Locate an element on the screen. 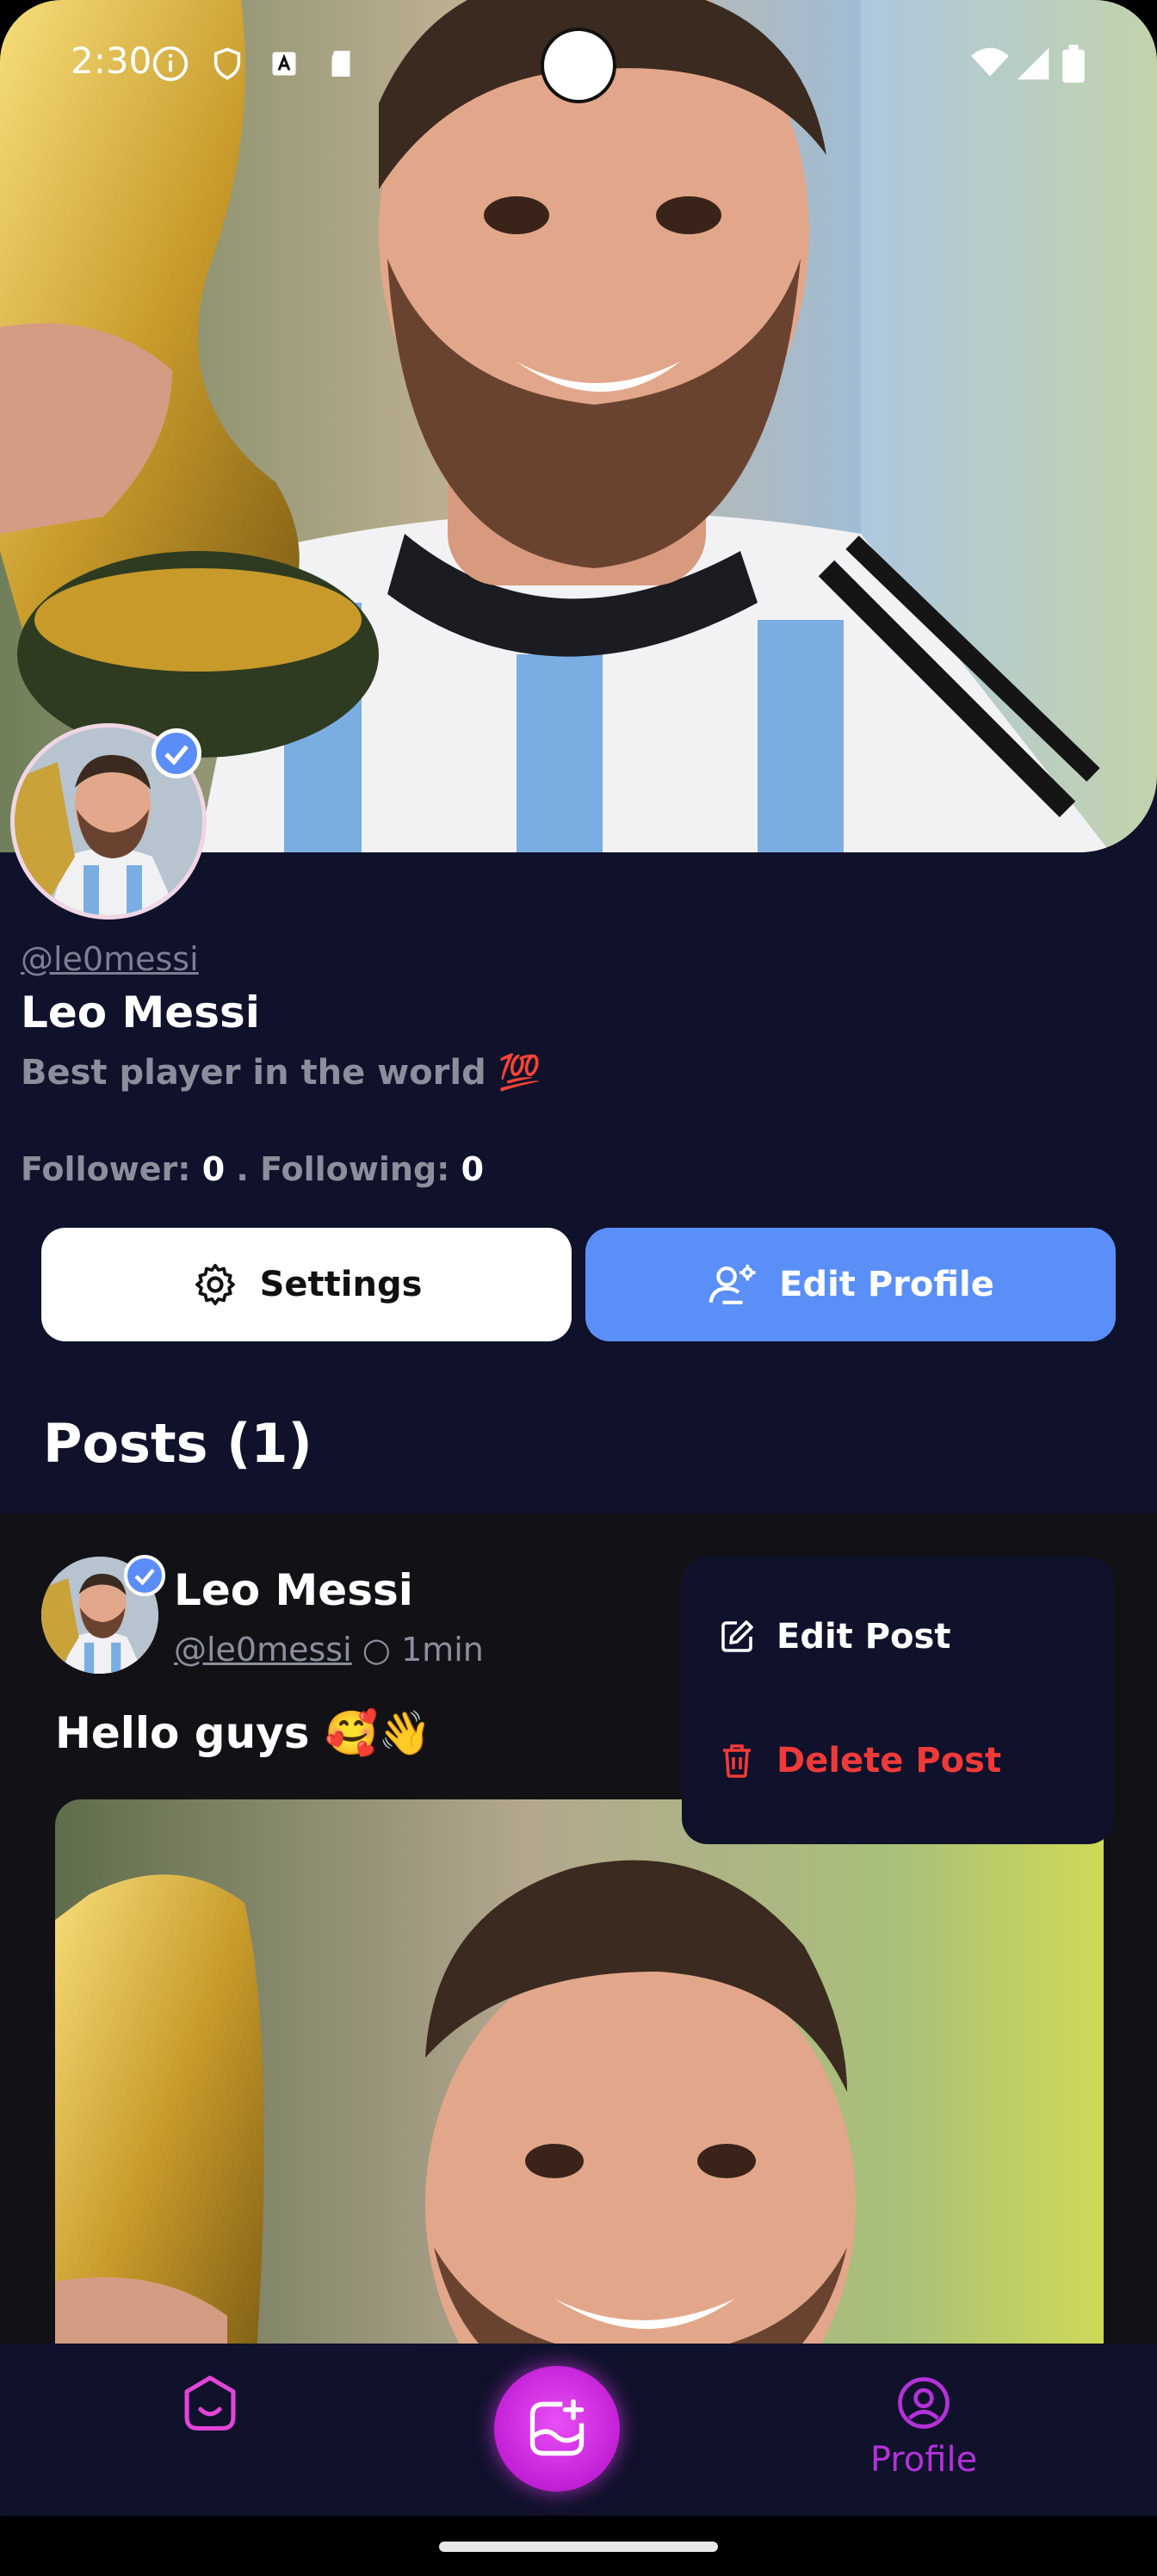  follower-label: Follower: is located at coordinates (106, 1169).